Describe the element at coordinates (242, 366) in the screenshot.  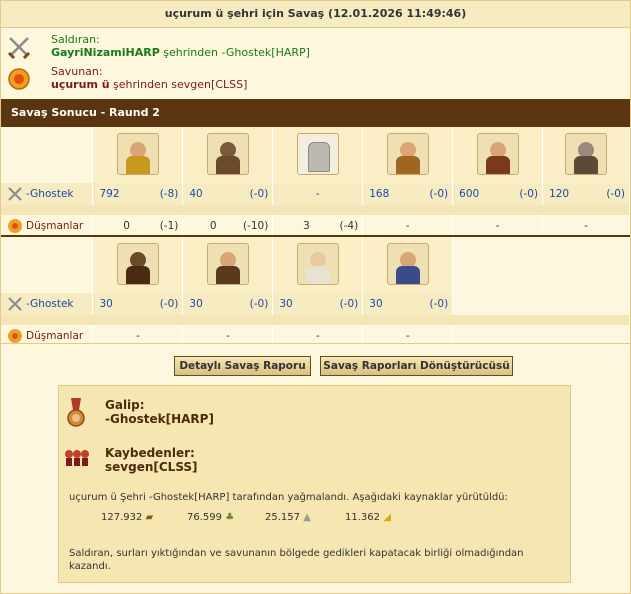
I see `detailed-report-button: Detaylı Savaş Raporu` at that location.